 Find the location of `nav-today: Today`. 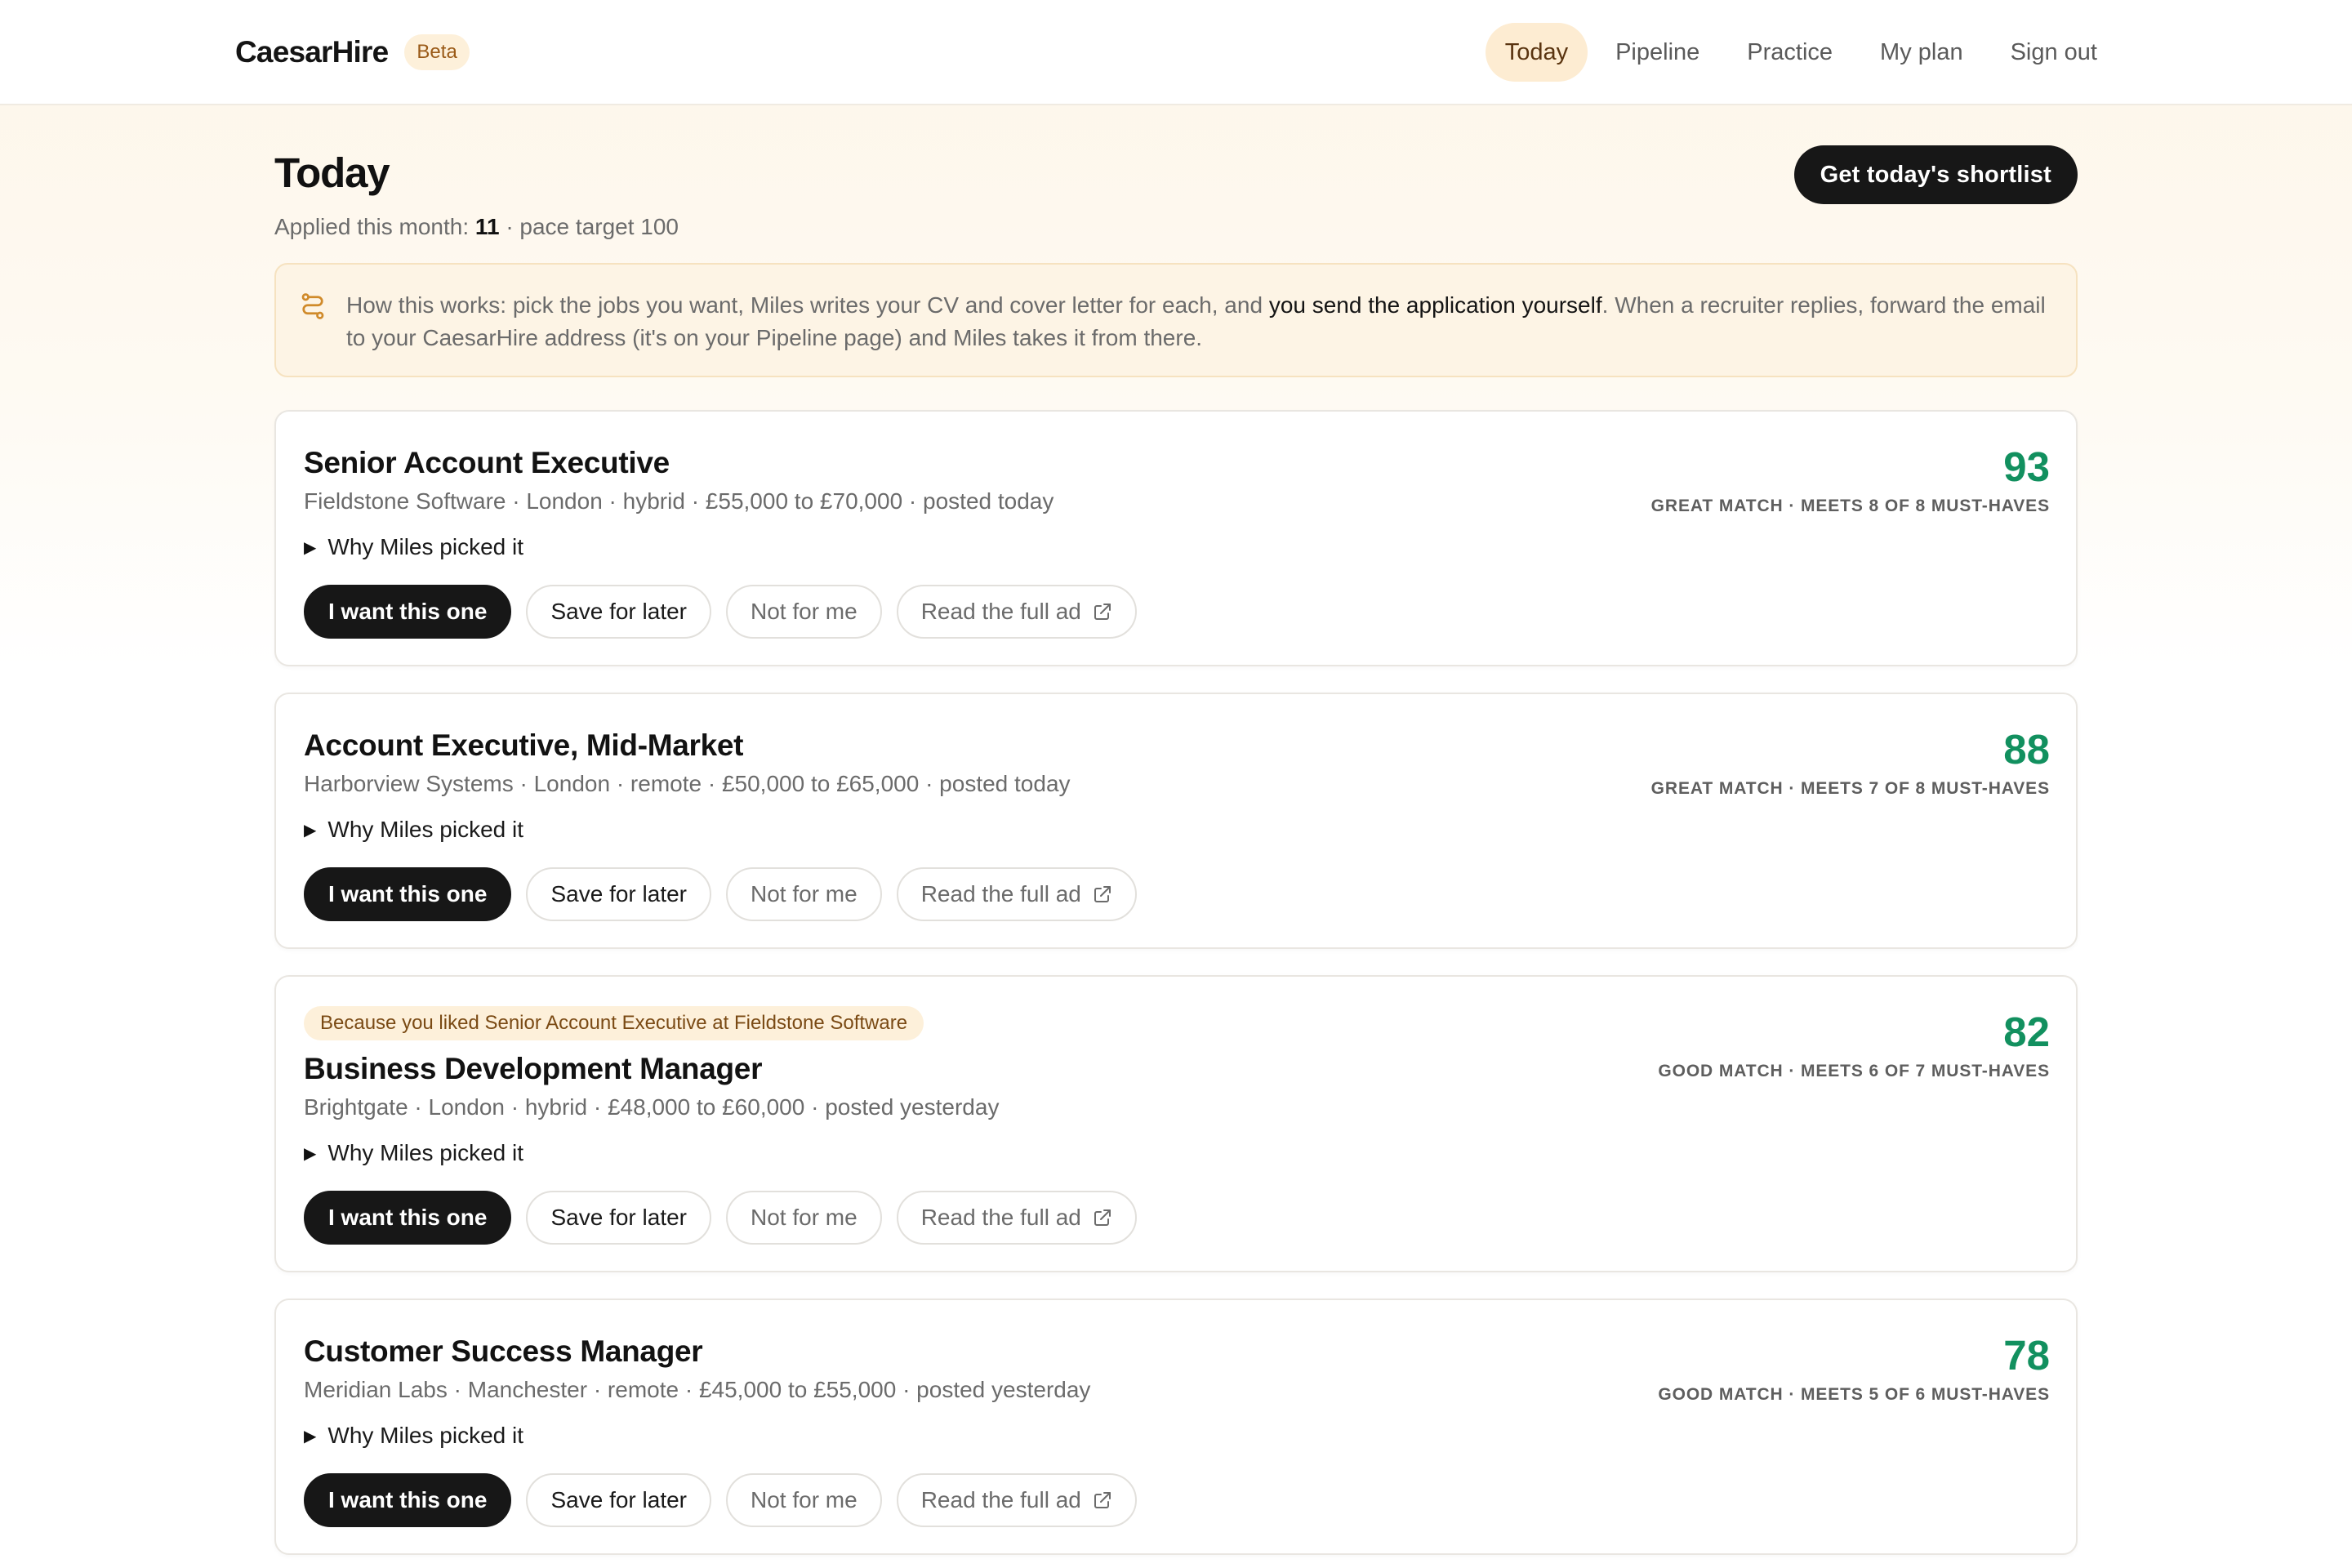

nav-today: Today is located at coordinates (1536, 53).